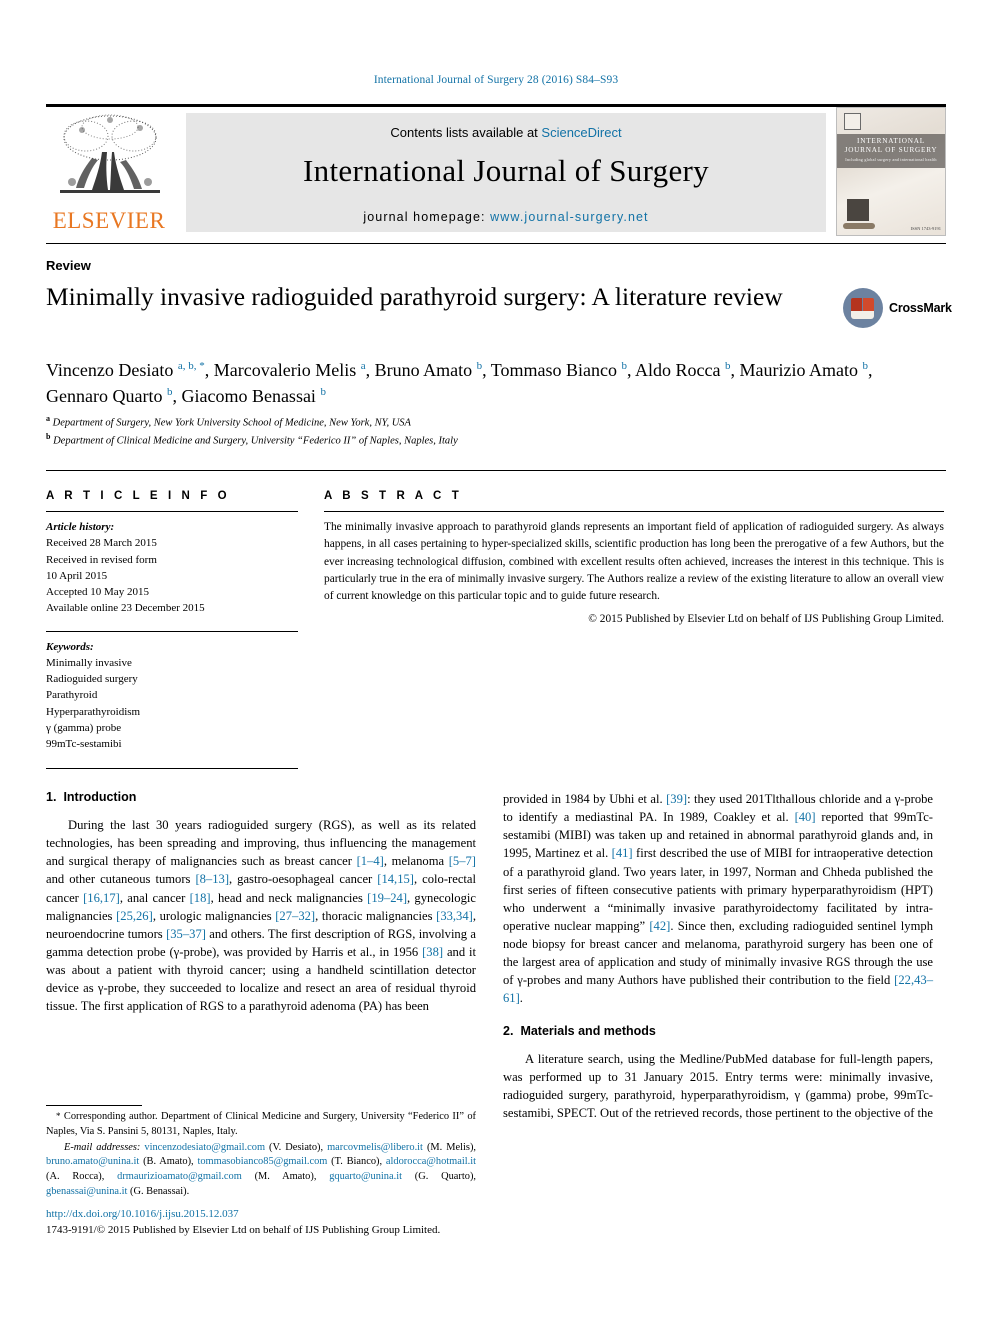 The width and height of the screenshot is (992, 1323). Describe the element at coordinates (97, 592) in the screenshot. I see `history-item: Accepted 10 May 2015` at that location.